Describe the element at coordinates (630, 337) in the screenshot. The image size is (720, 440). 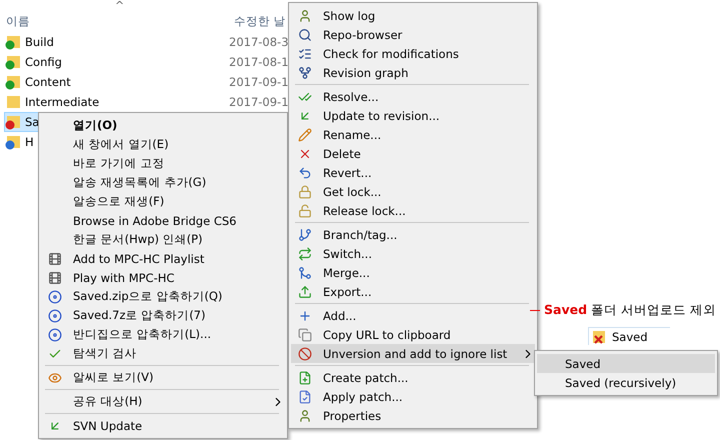
I see `folder-name: Saved` at that location.